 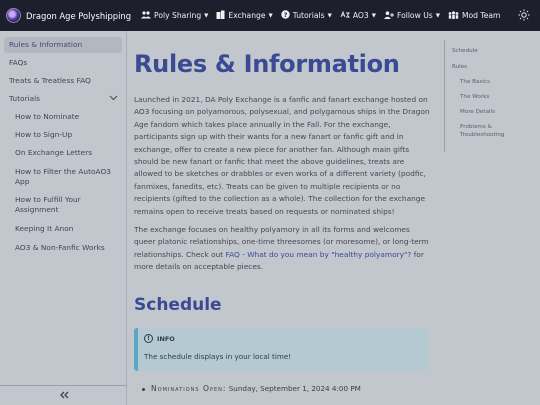 I want to click on people-icon, so click(x=146, y=15).